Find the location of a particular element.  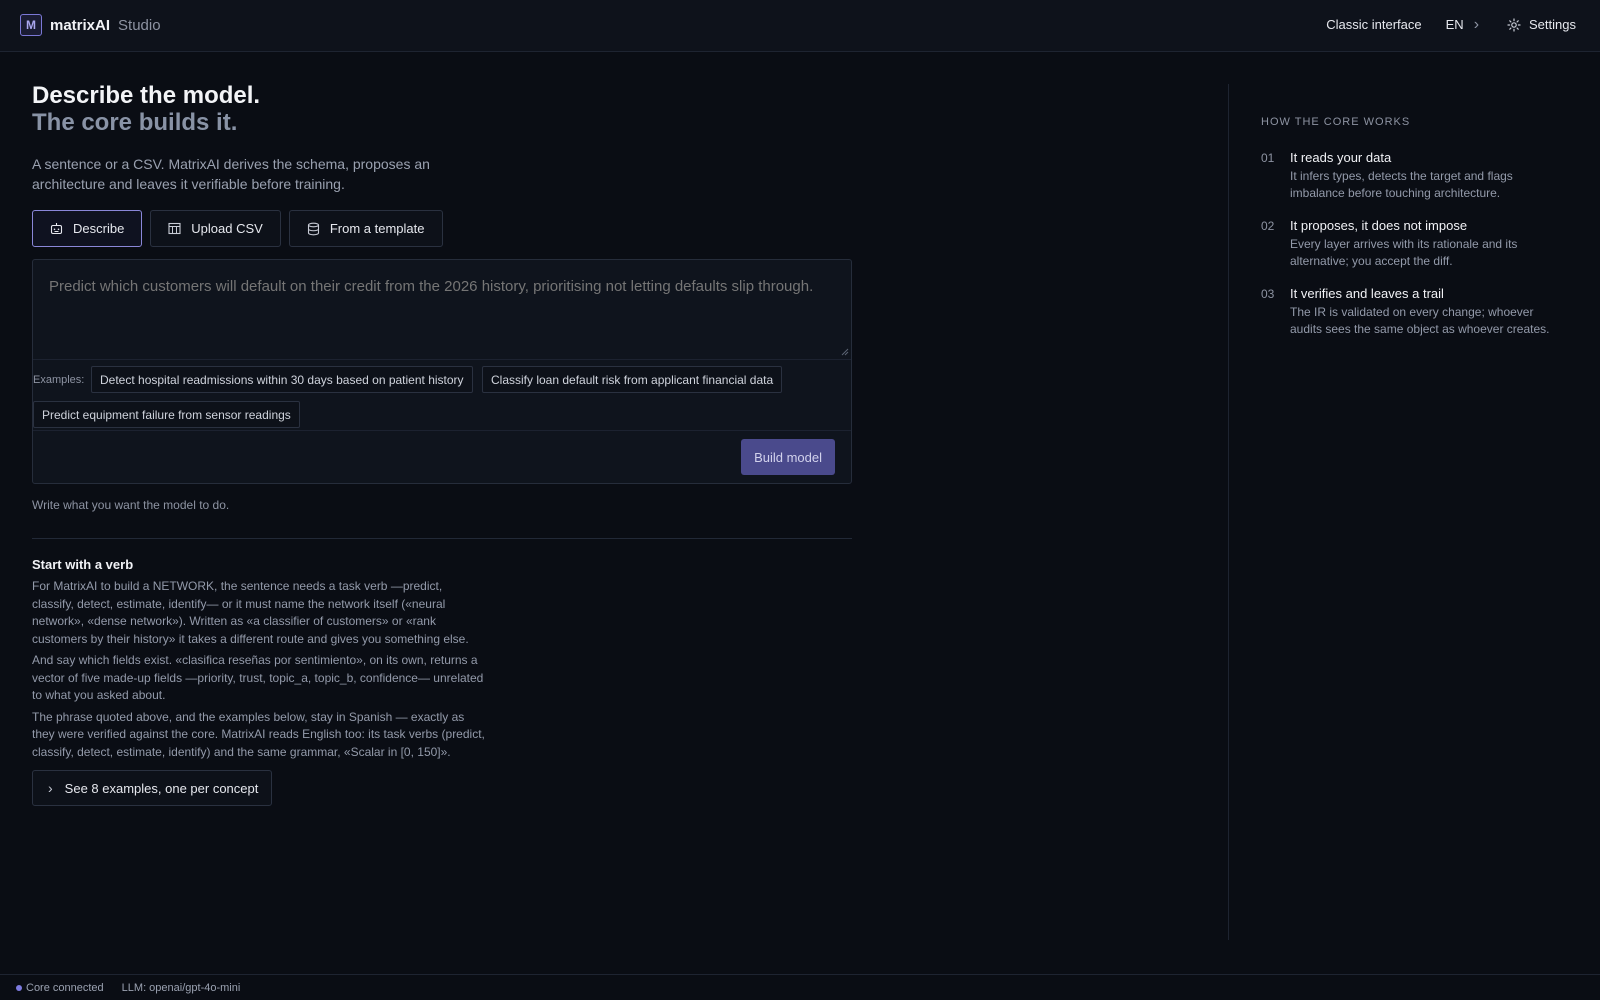

guide-title: Start with a verb is located at coordinates (83, 564).